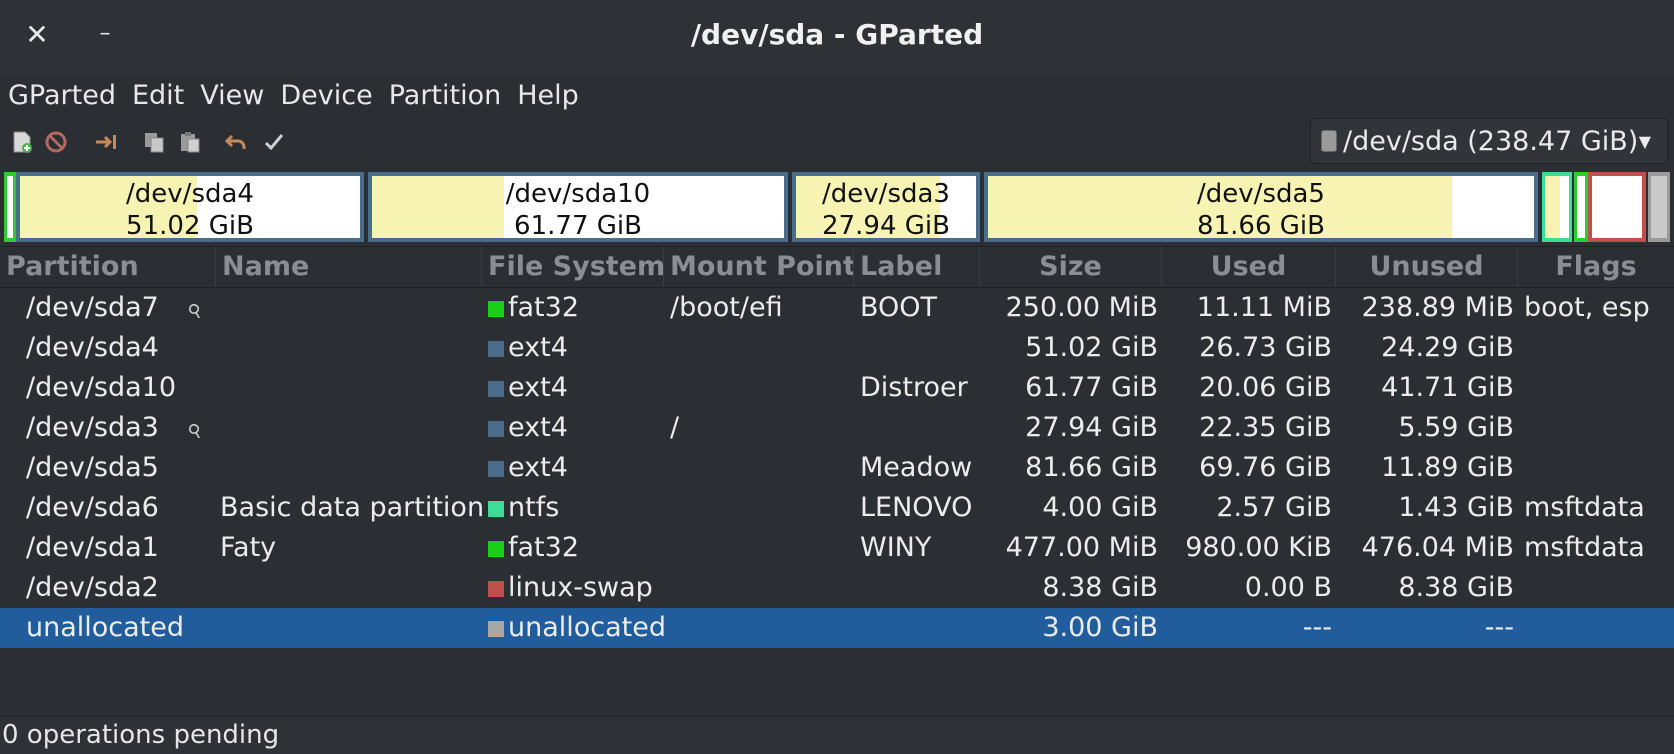 Image resolution: width=1674 pixels, height=754 pixels. I want to click on cell-size: 4.00 GiB, so click(1100, 507).